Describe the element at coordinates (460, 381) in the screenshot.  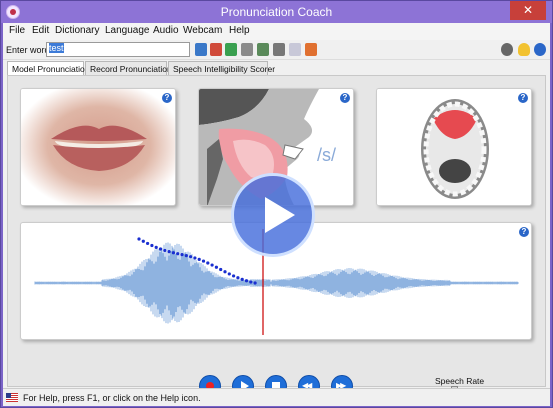
I see `speech-rate-label: Speech Rate` at that location.